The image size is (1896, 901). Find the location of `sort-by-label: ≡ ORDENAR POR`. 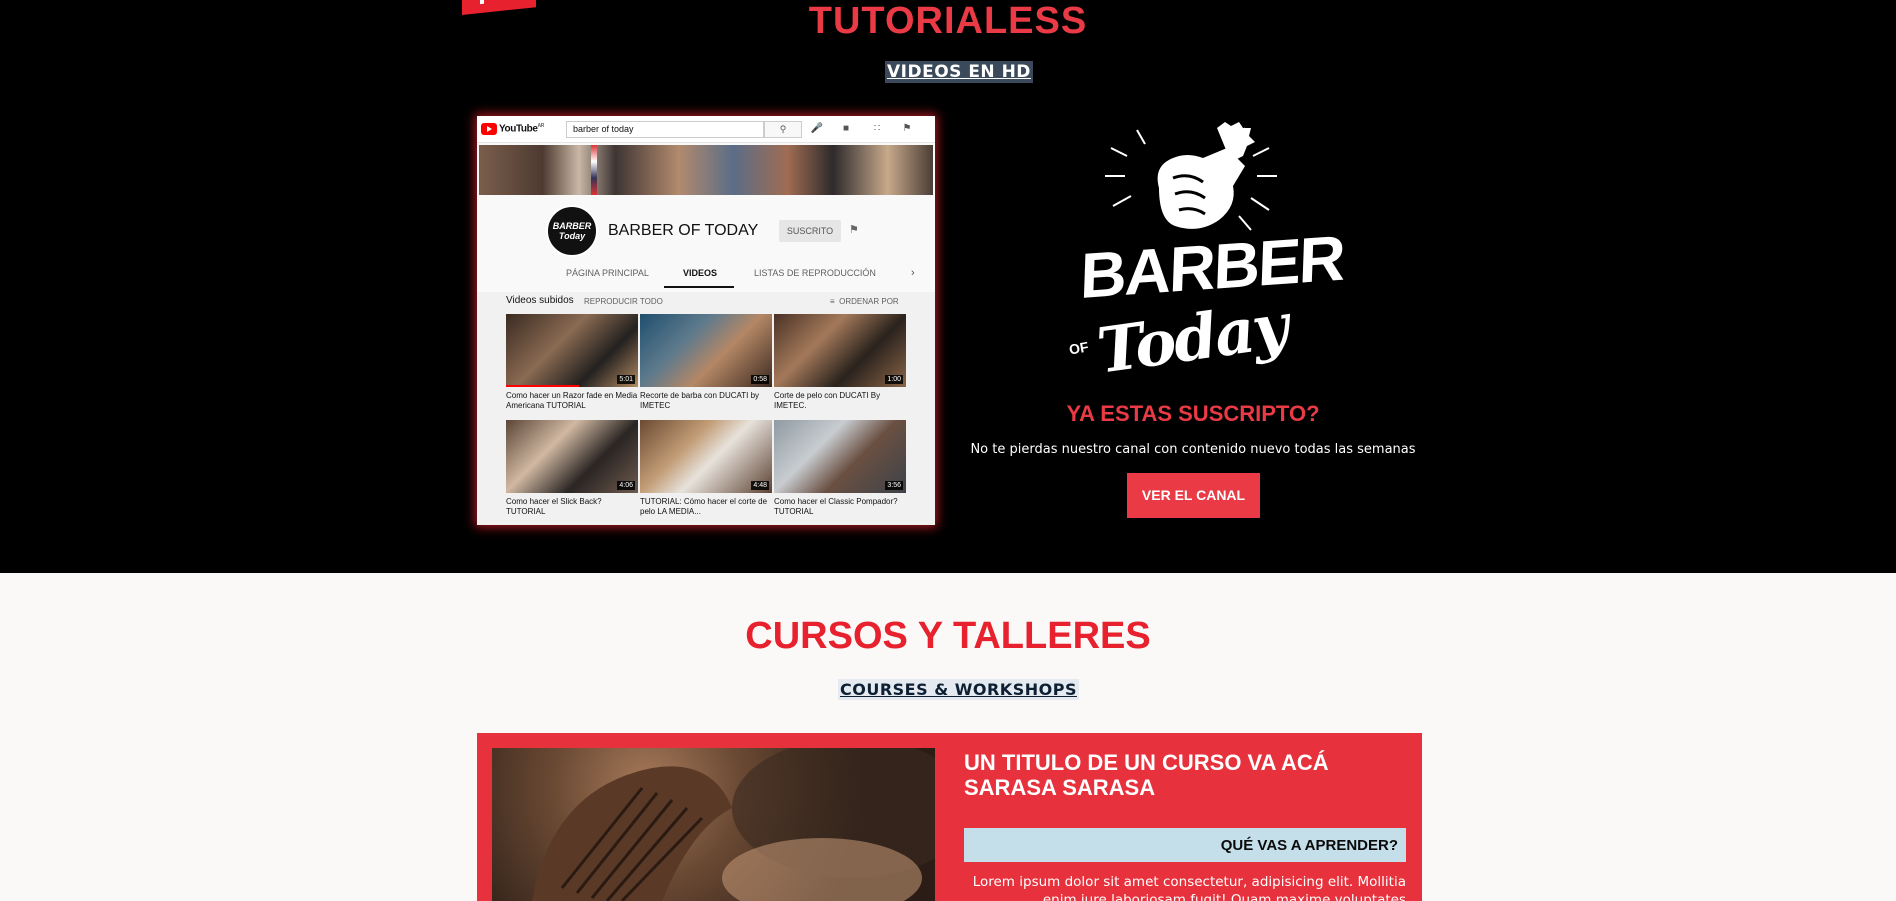

sort-by-label: ≡ ORDENAR POR is located at coordinates (864, 301).